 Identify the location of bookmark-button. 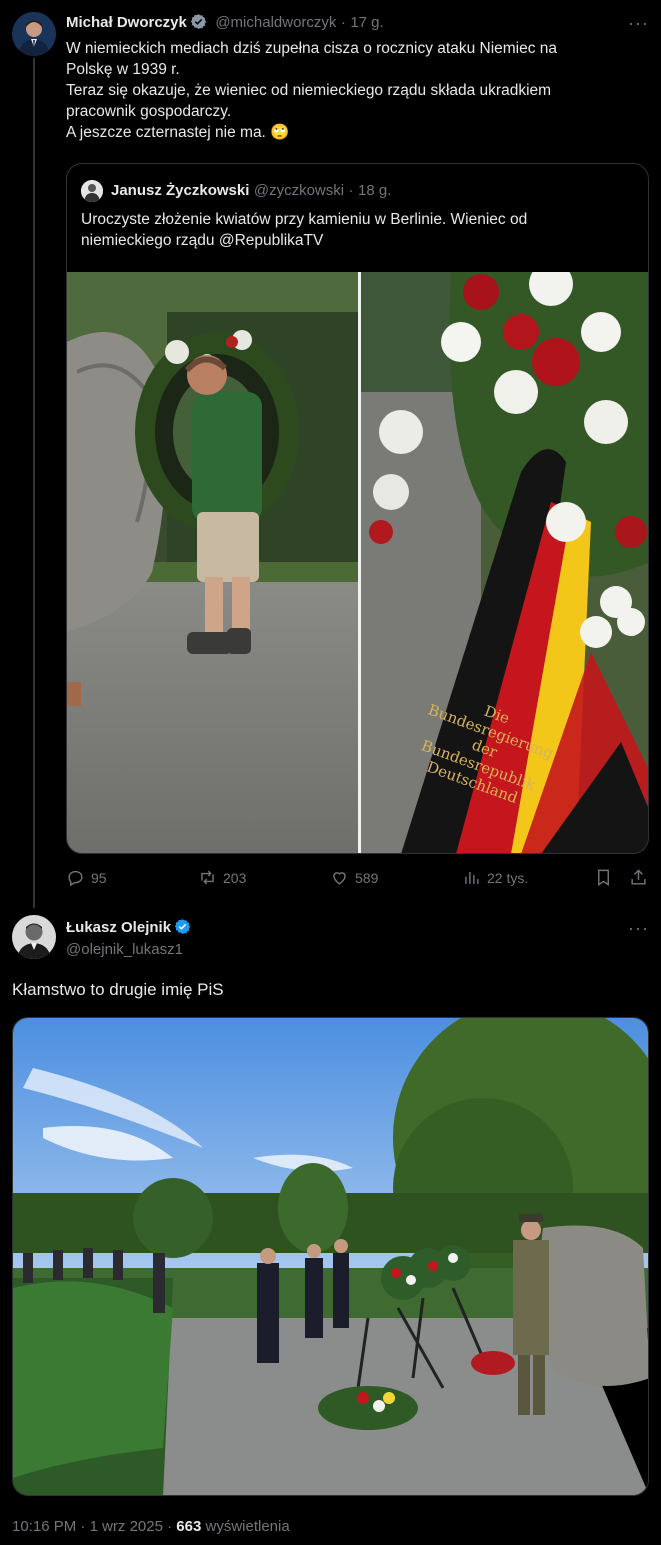
(603, 877).